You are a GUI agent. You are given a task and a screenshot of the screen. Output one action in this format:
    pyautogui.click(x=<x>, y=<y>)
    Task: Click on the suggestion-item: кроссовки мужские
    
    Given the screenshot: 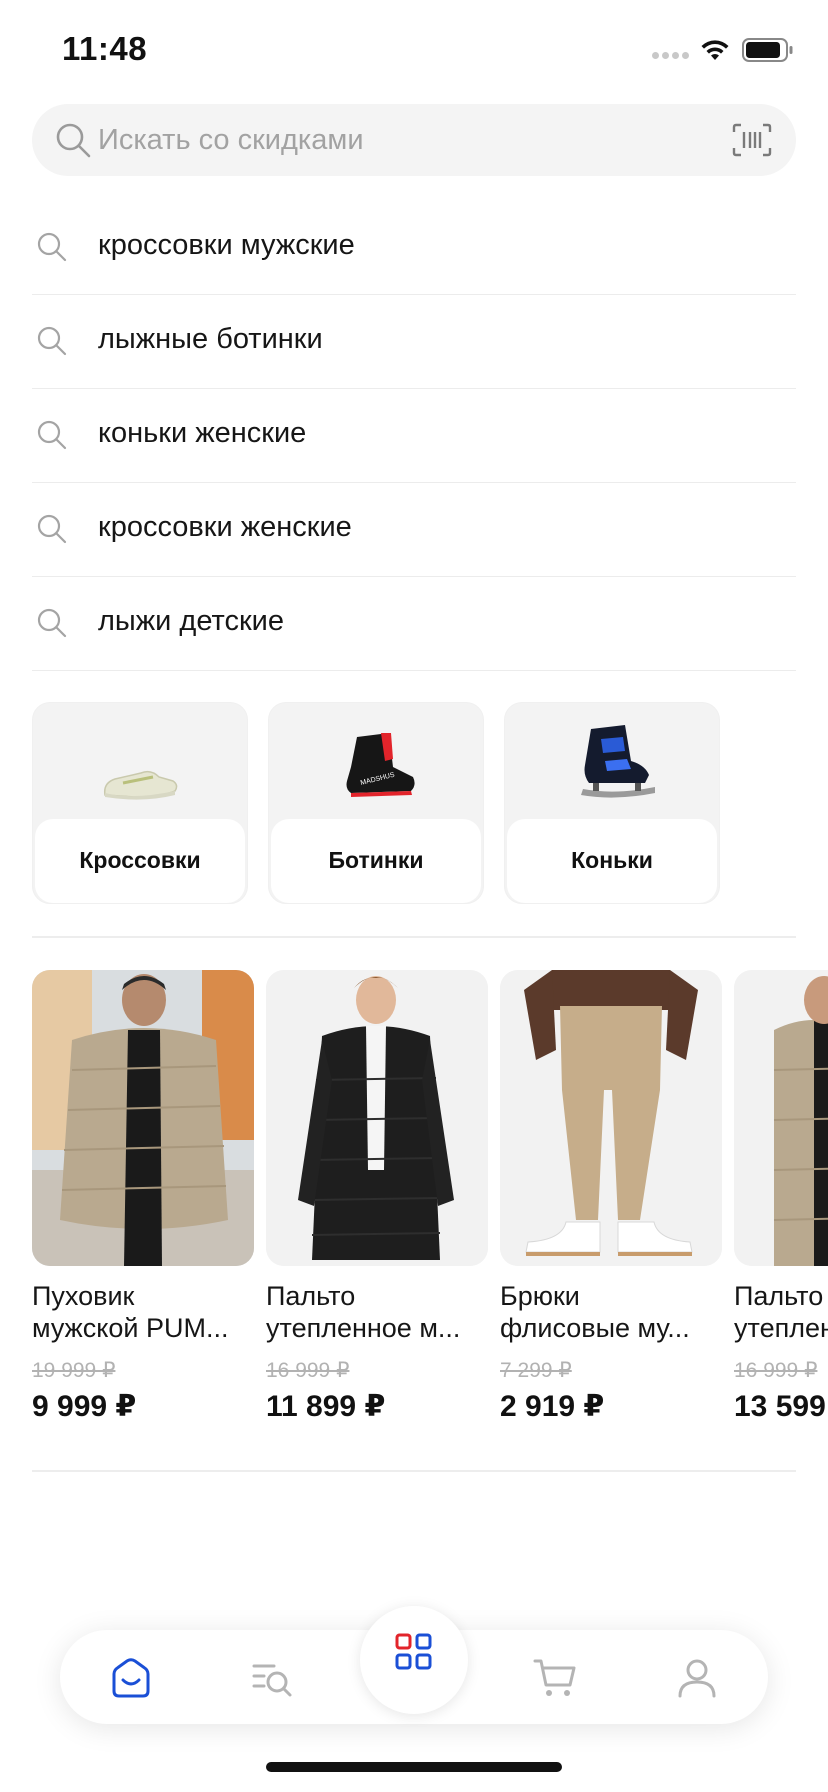 What is the action you would take?
    pyautogui.click(x=414, y=248)
    